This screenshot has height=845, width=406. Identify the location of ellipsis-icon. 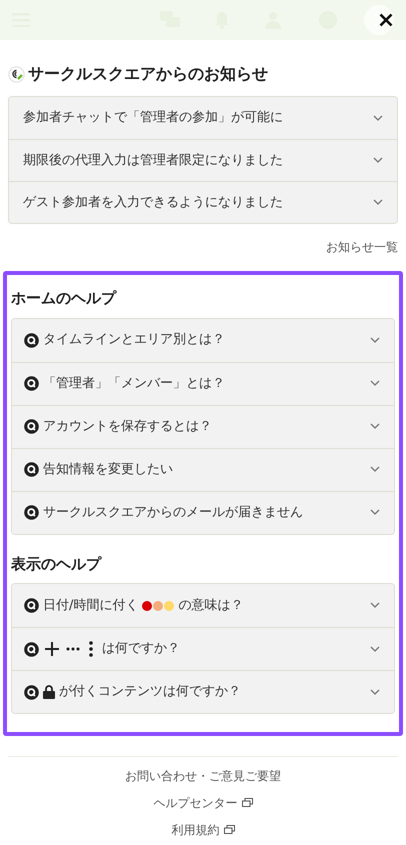
(73, 649).